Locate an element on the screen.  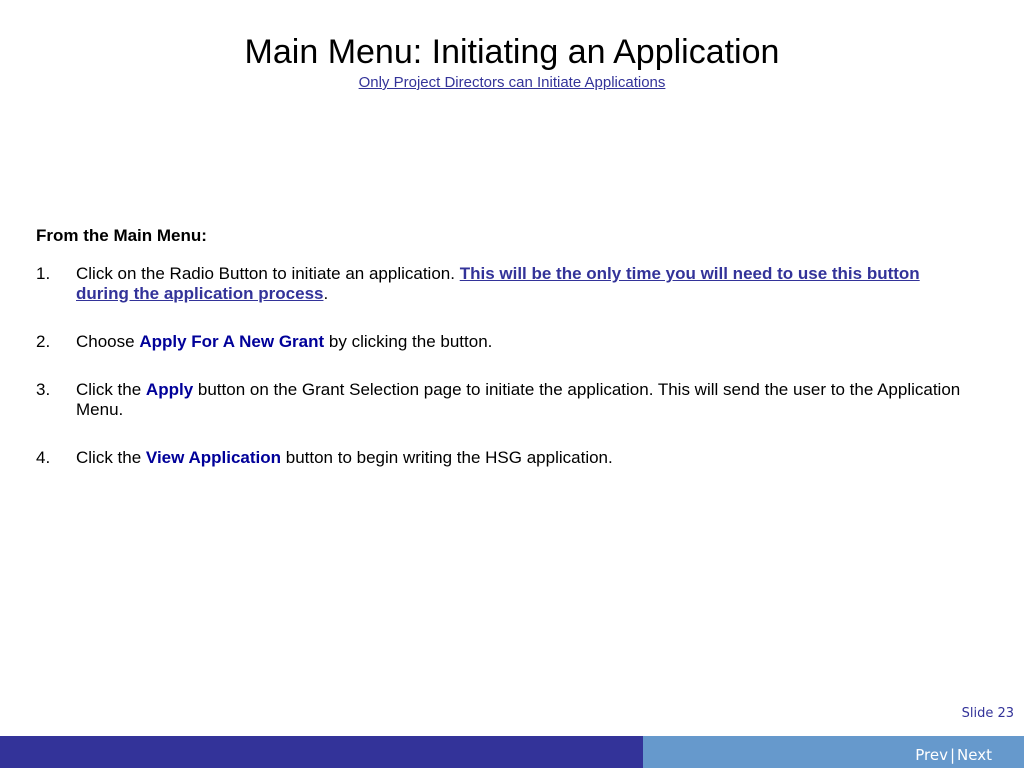
slide-navigation: Prev | Next is located at coordinates (953, 755).